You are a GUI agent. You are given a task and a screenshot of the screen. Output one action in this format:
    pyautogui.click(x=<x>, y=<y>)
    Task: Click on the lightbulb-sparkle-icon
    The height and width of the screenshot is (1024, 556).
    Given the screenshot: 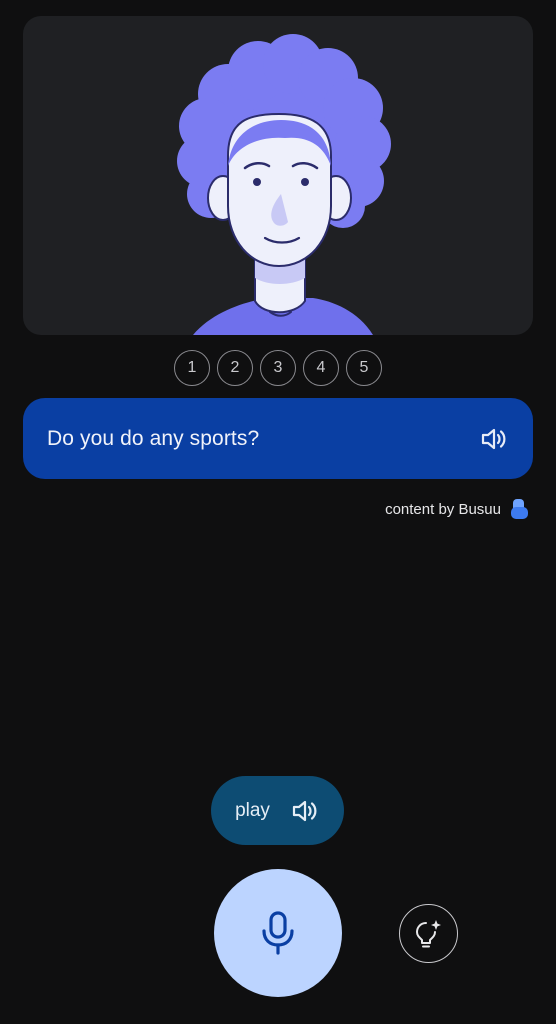 What is the action you would take?
    pyautogui.click(x=428, y=933)
    